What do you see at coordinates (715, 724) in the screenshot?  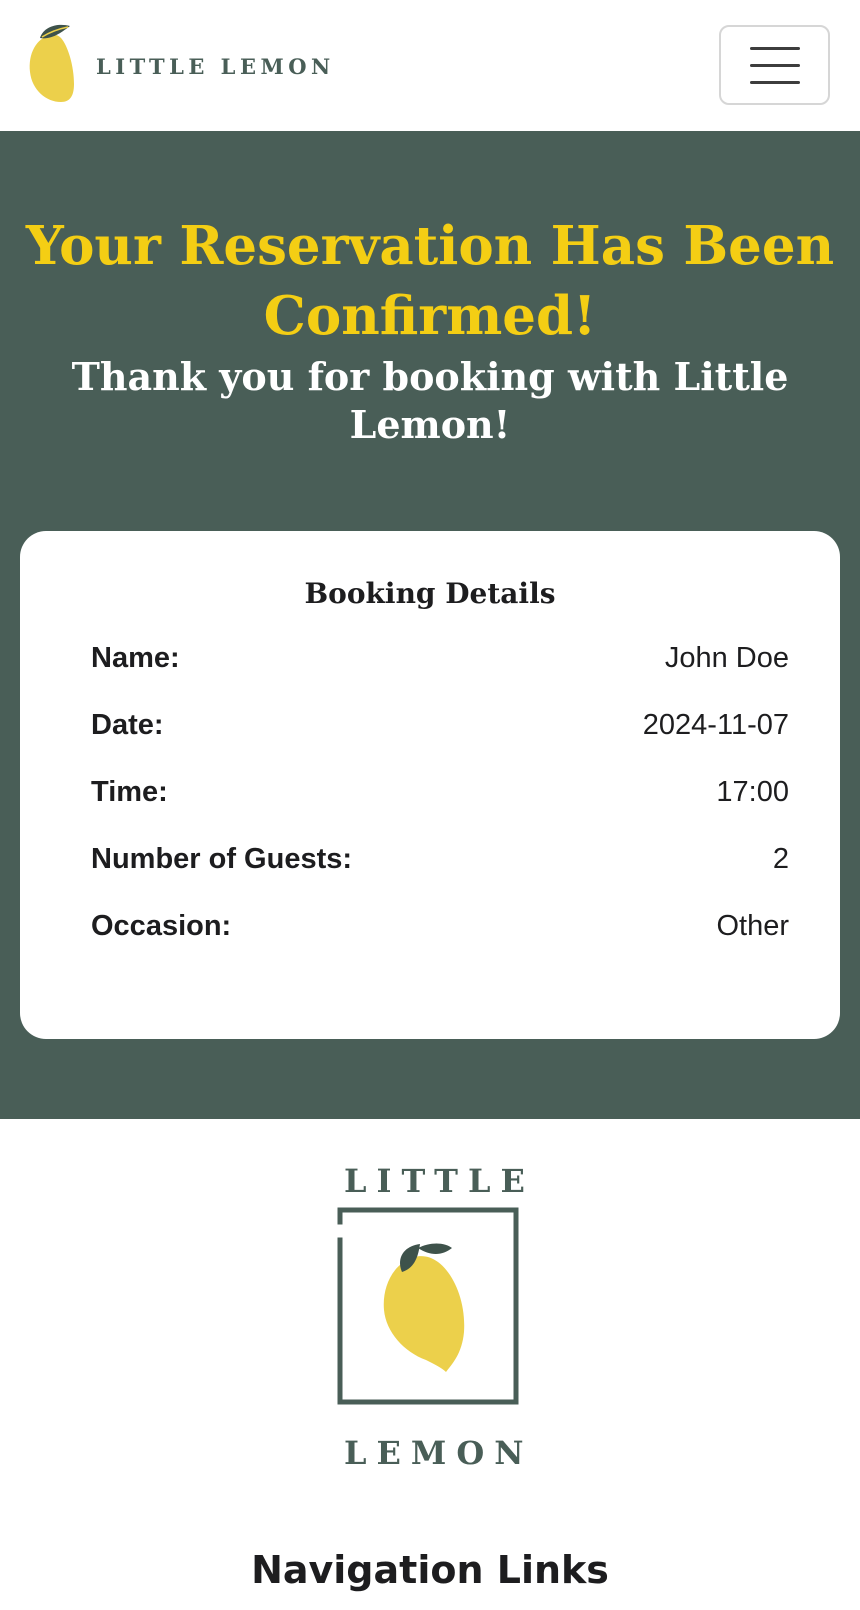 I see `detail-value: 2024-11-07` at bounding box center [715, 724].